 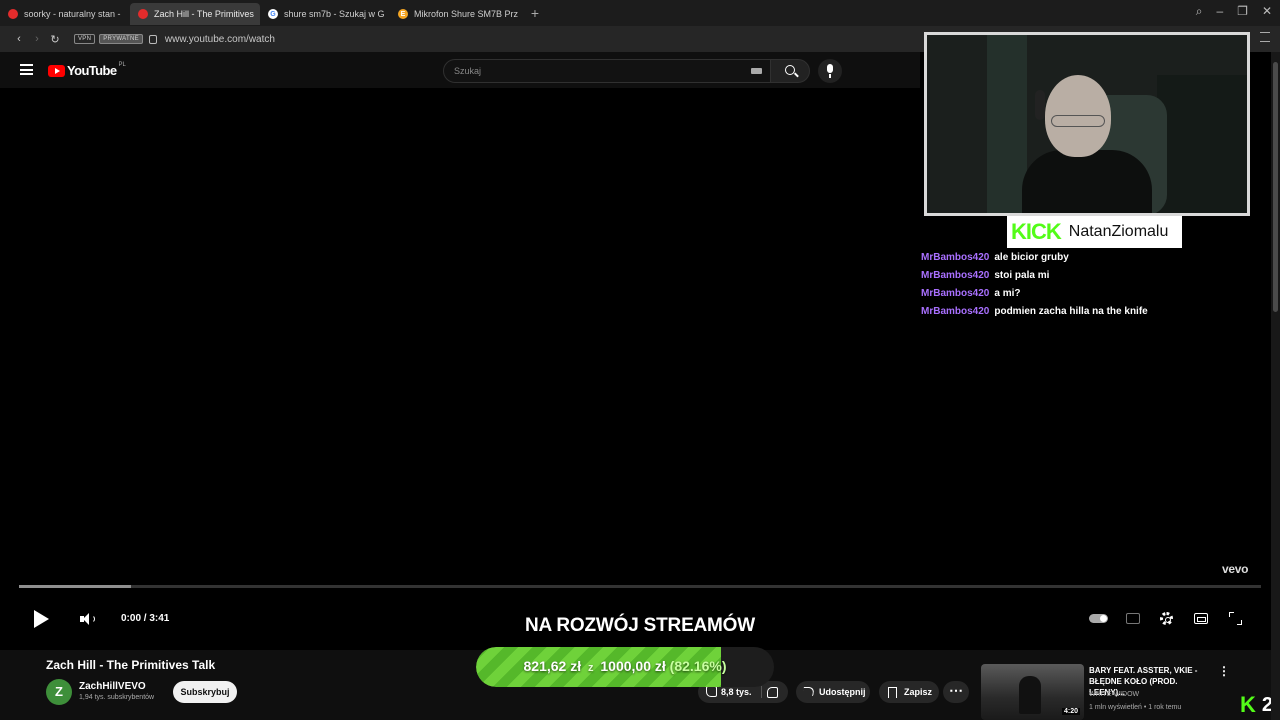 I want to click on channel-name: ZachHillVEVO, so click(x=112, y=686).